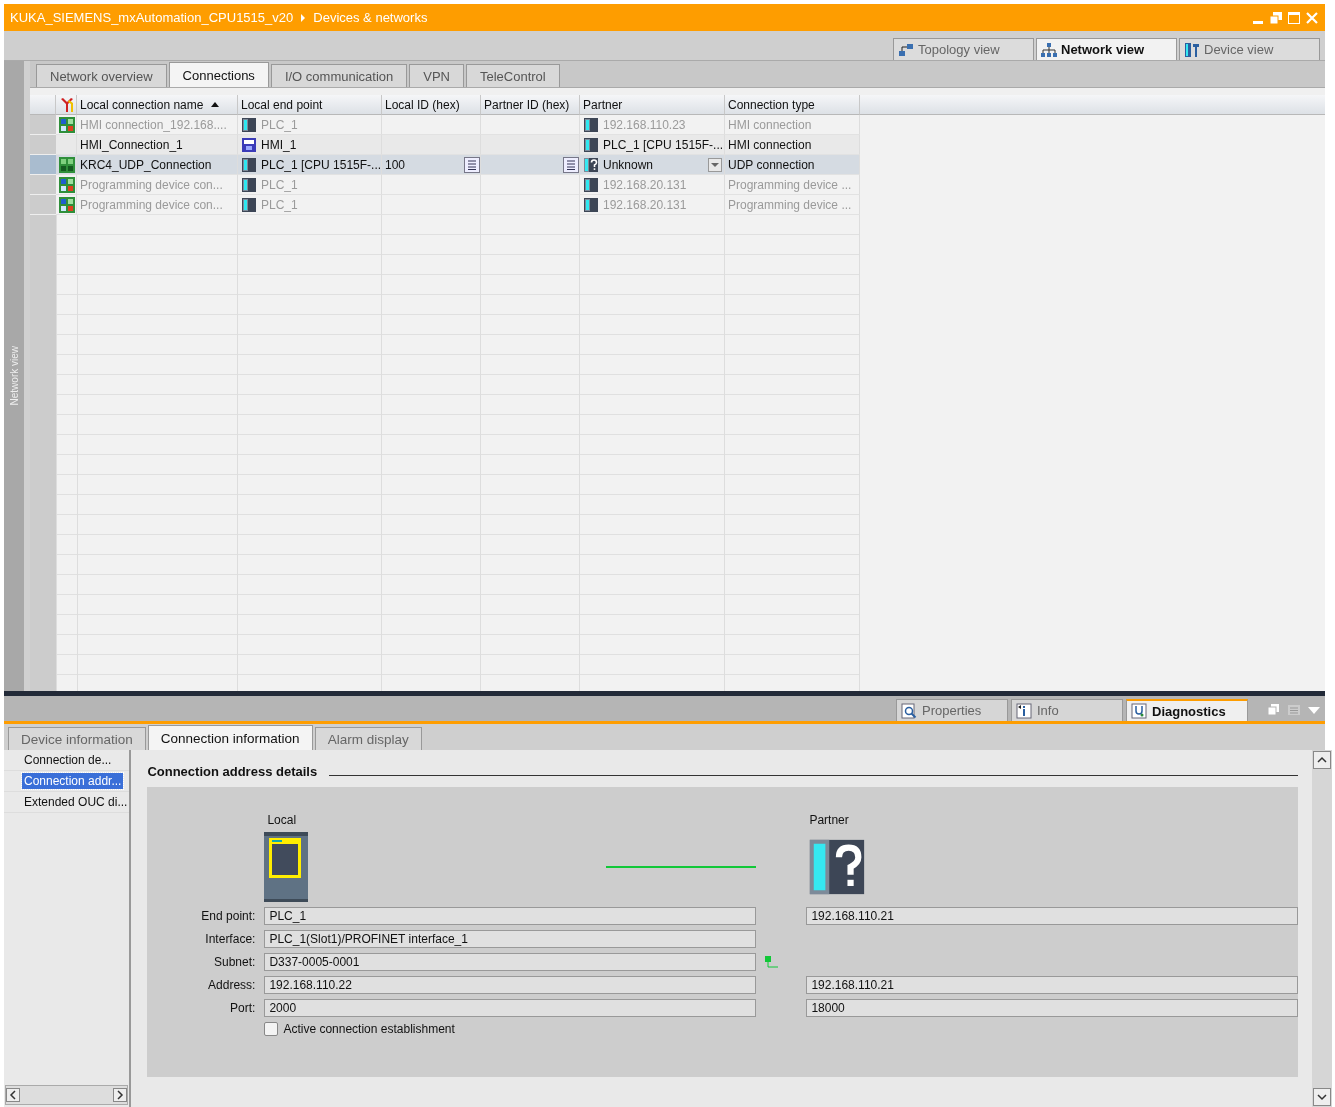  I want to click on editor-tab: I/O communication, so click(339, 75).